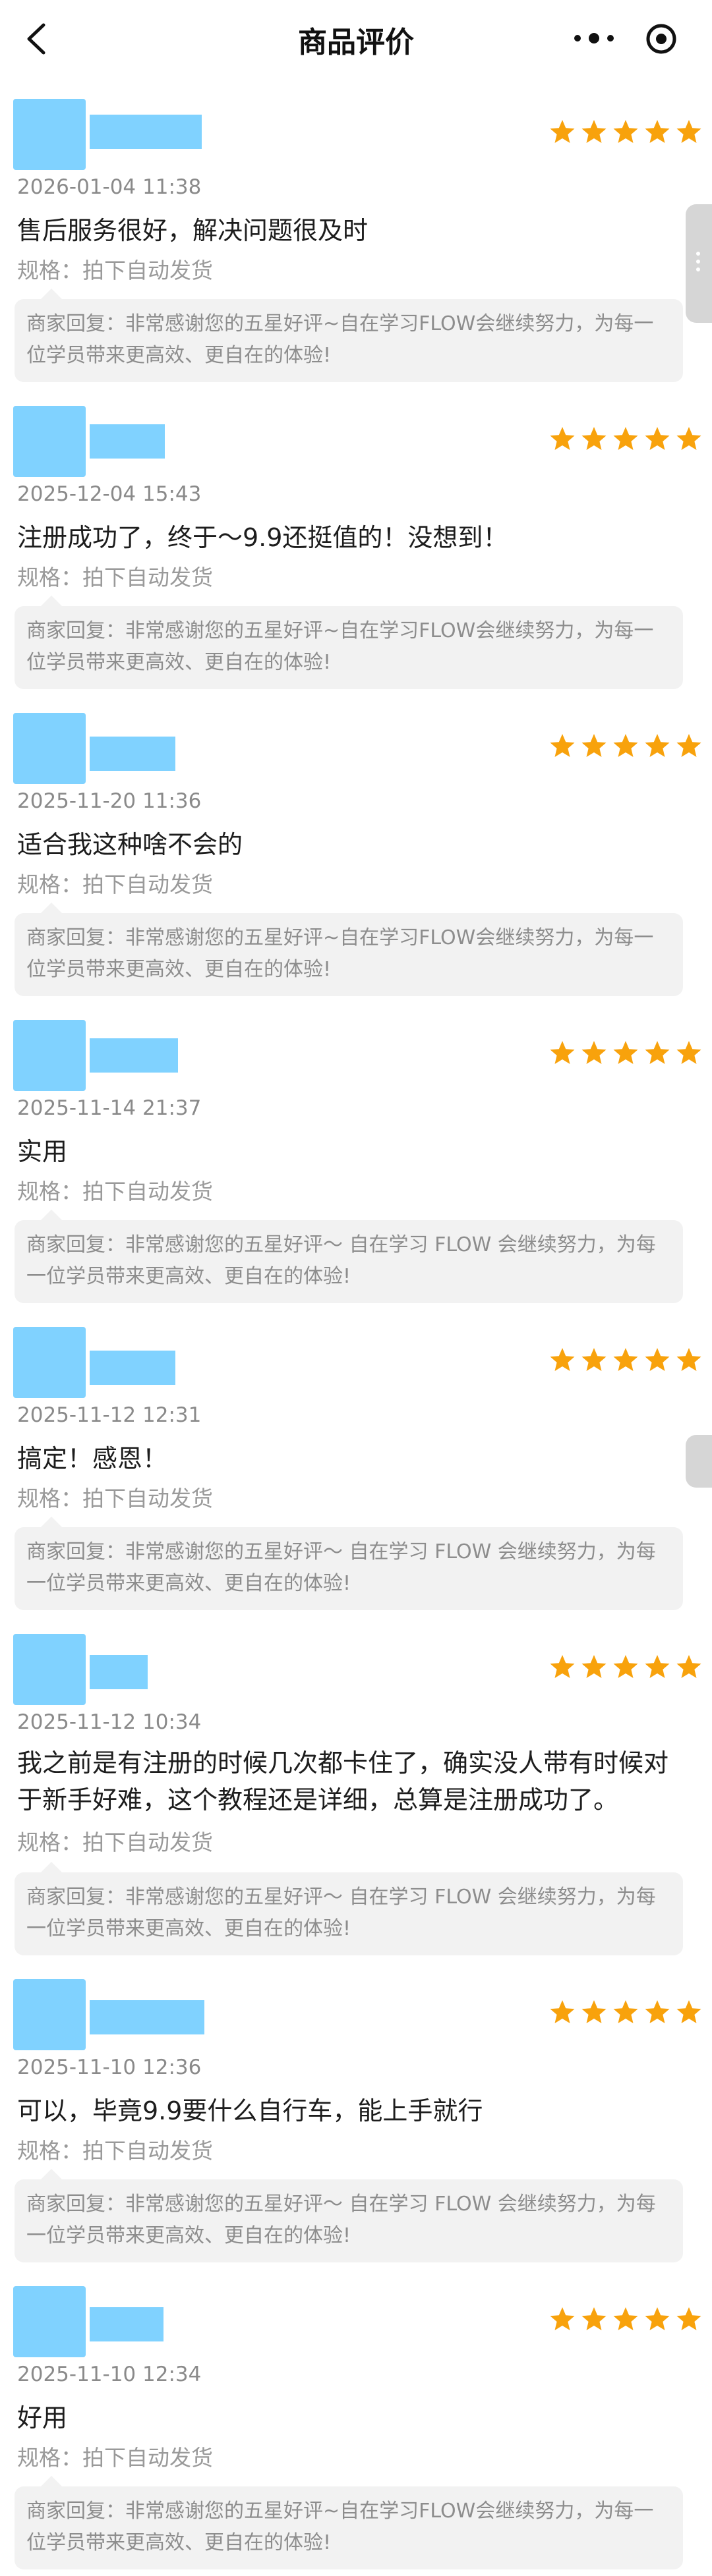 This screenshot has height=2576, width=712. Describe the element at coordinates (193, 230) in the screenshot. I see `review-content: 售后服务很好，解决问题很及时` at that location.